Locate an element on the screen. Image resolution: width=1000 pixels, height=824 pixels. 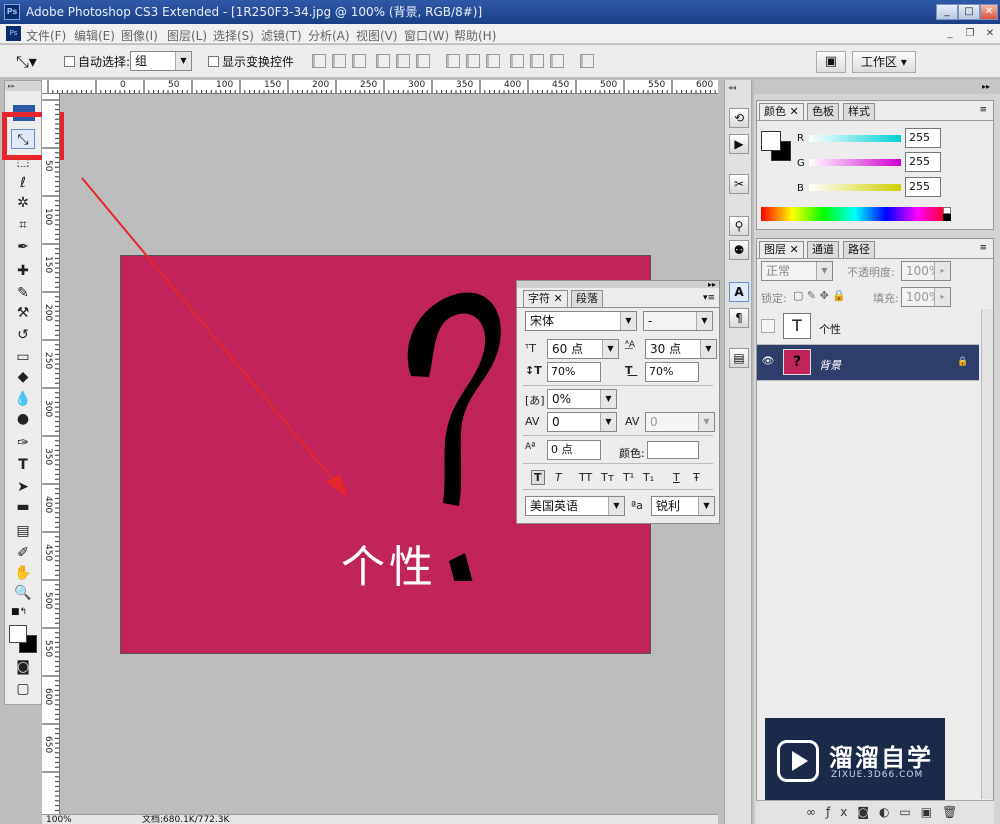
lock-icons: ▢ ✎ ✥ 🔒 is located at coordinates (819, 295).